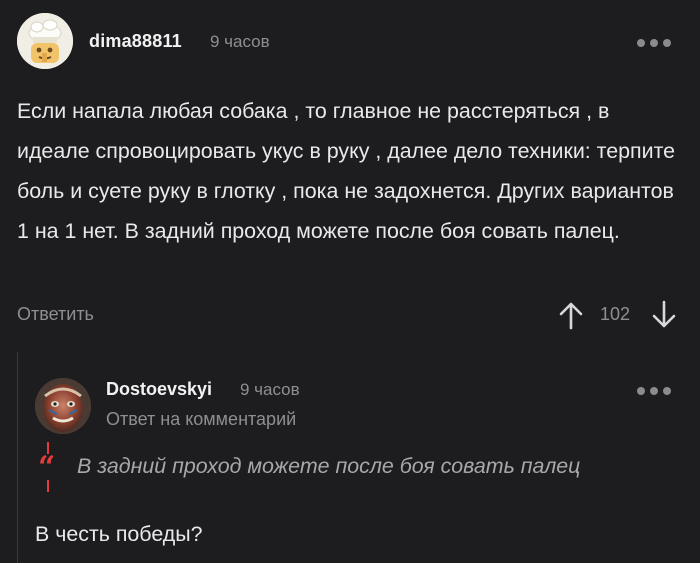  I want to click on thread-line, so click(17, 457).